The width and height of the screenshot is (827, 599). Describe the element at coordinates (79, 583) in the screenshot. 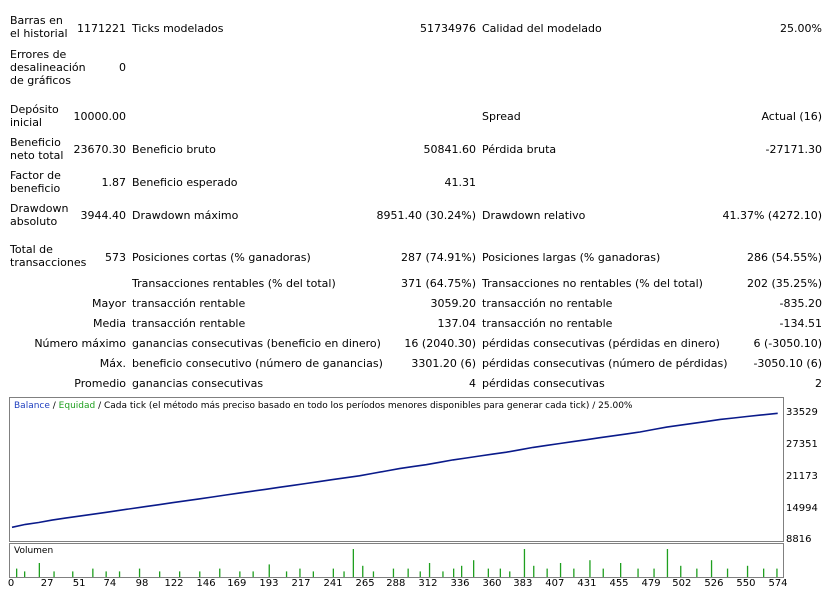

I see `x-tick-label: 51` at that location.